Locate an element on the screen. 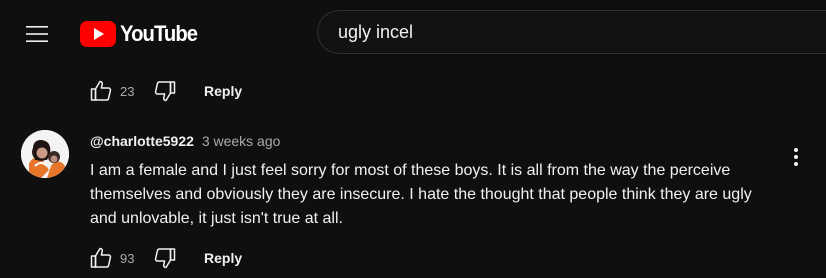 The width and height of the screenshot is (826, 278). youtube-logo-icon is located at coordinates (98, 34).